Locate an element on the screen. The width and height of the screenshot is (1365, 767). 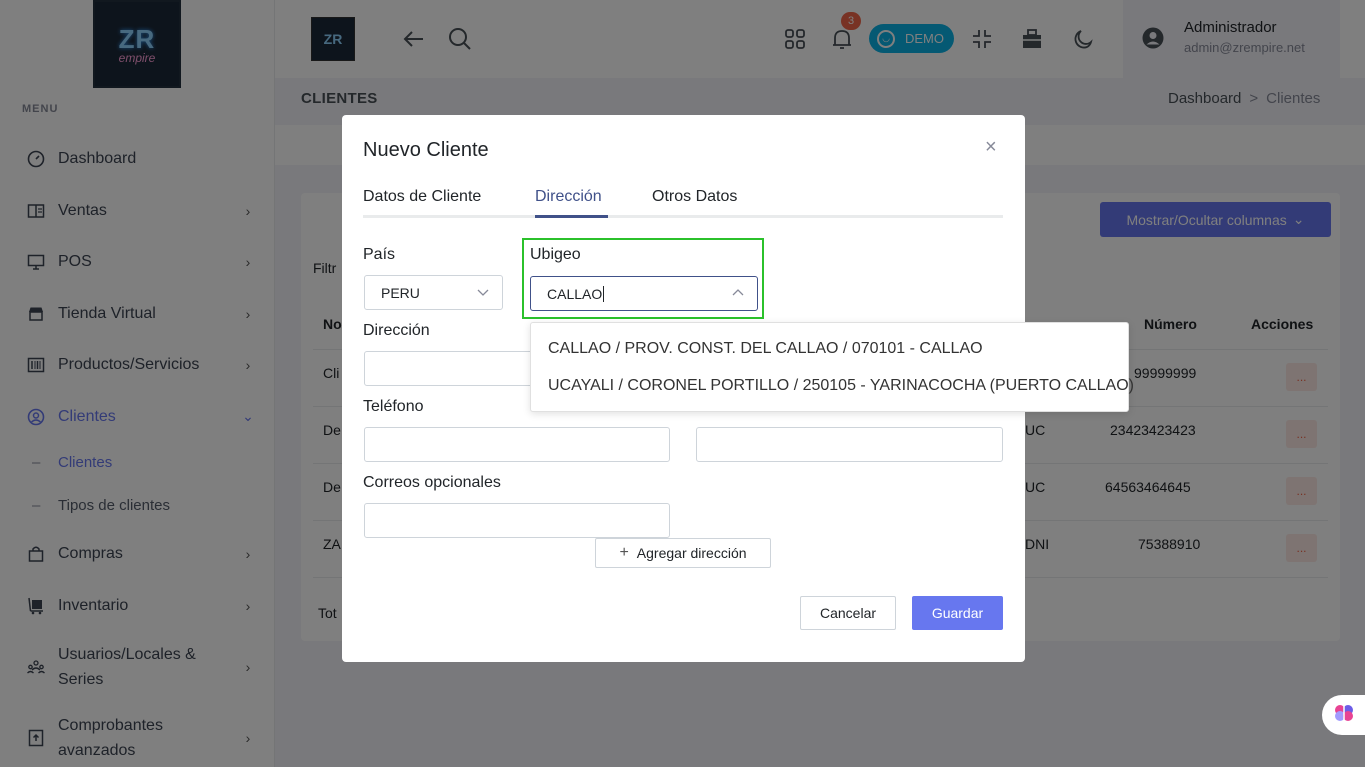
telefono-label: Teléfono is located at coordinates (393, 406).